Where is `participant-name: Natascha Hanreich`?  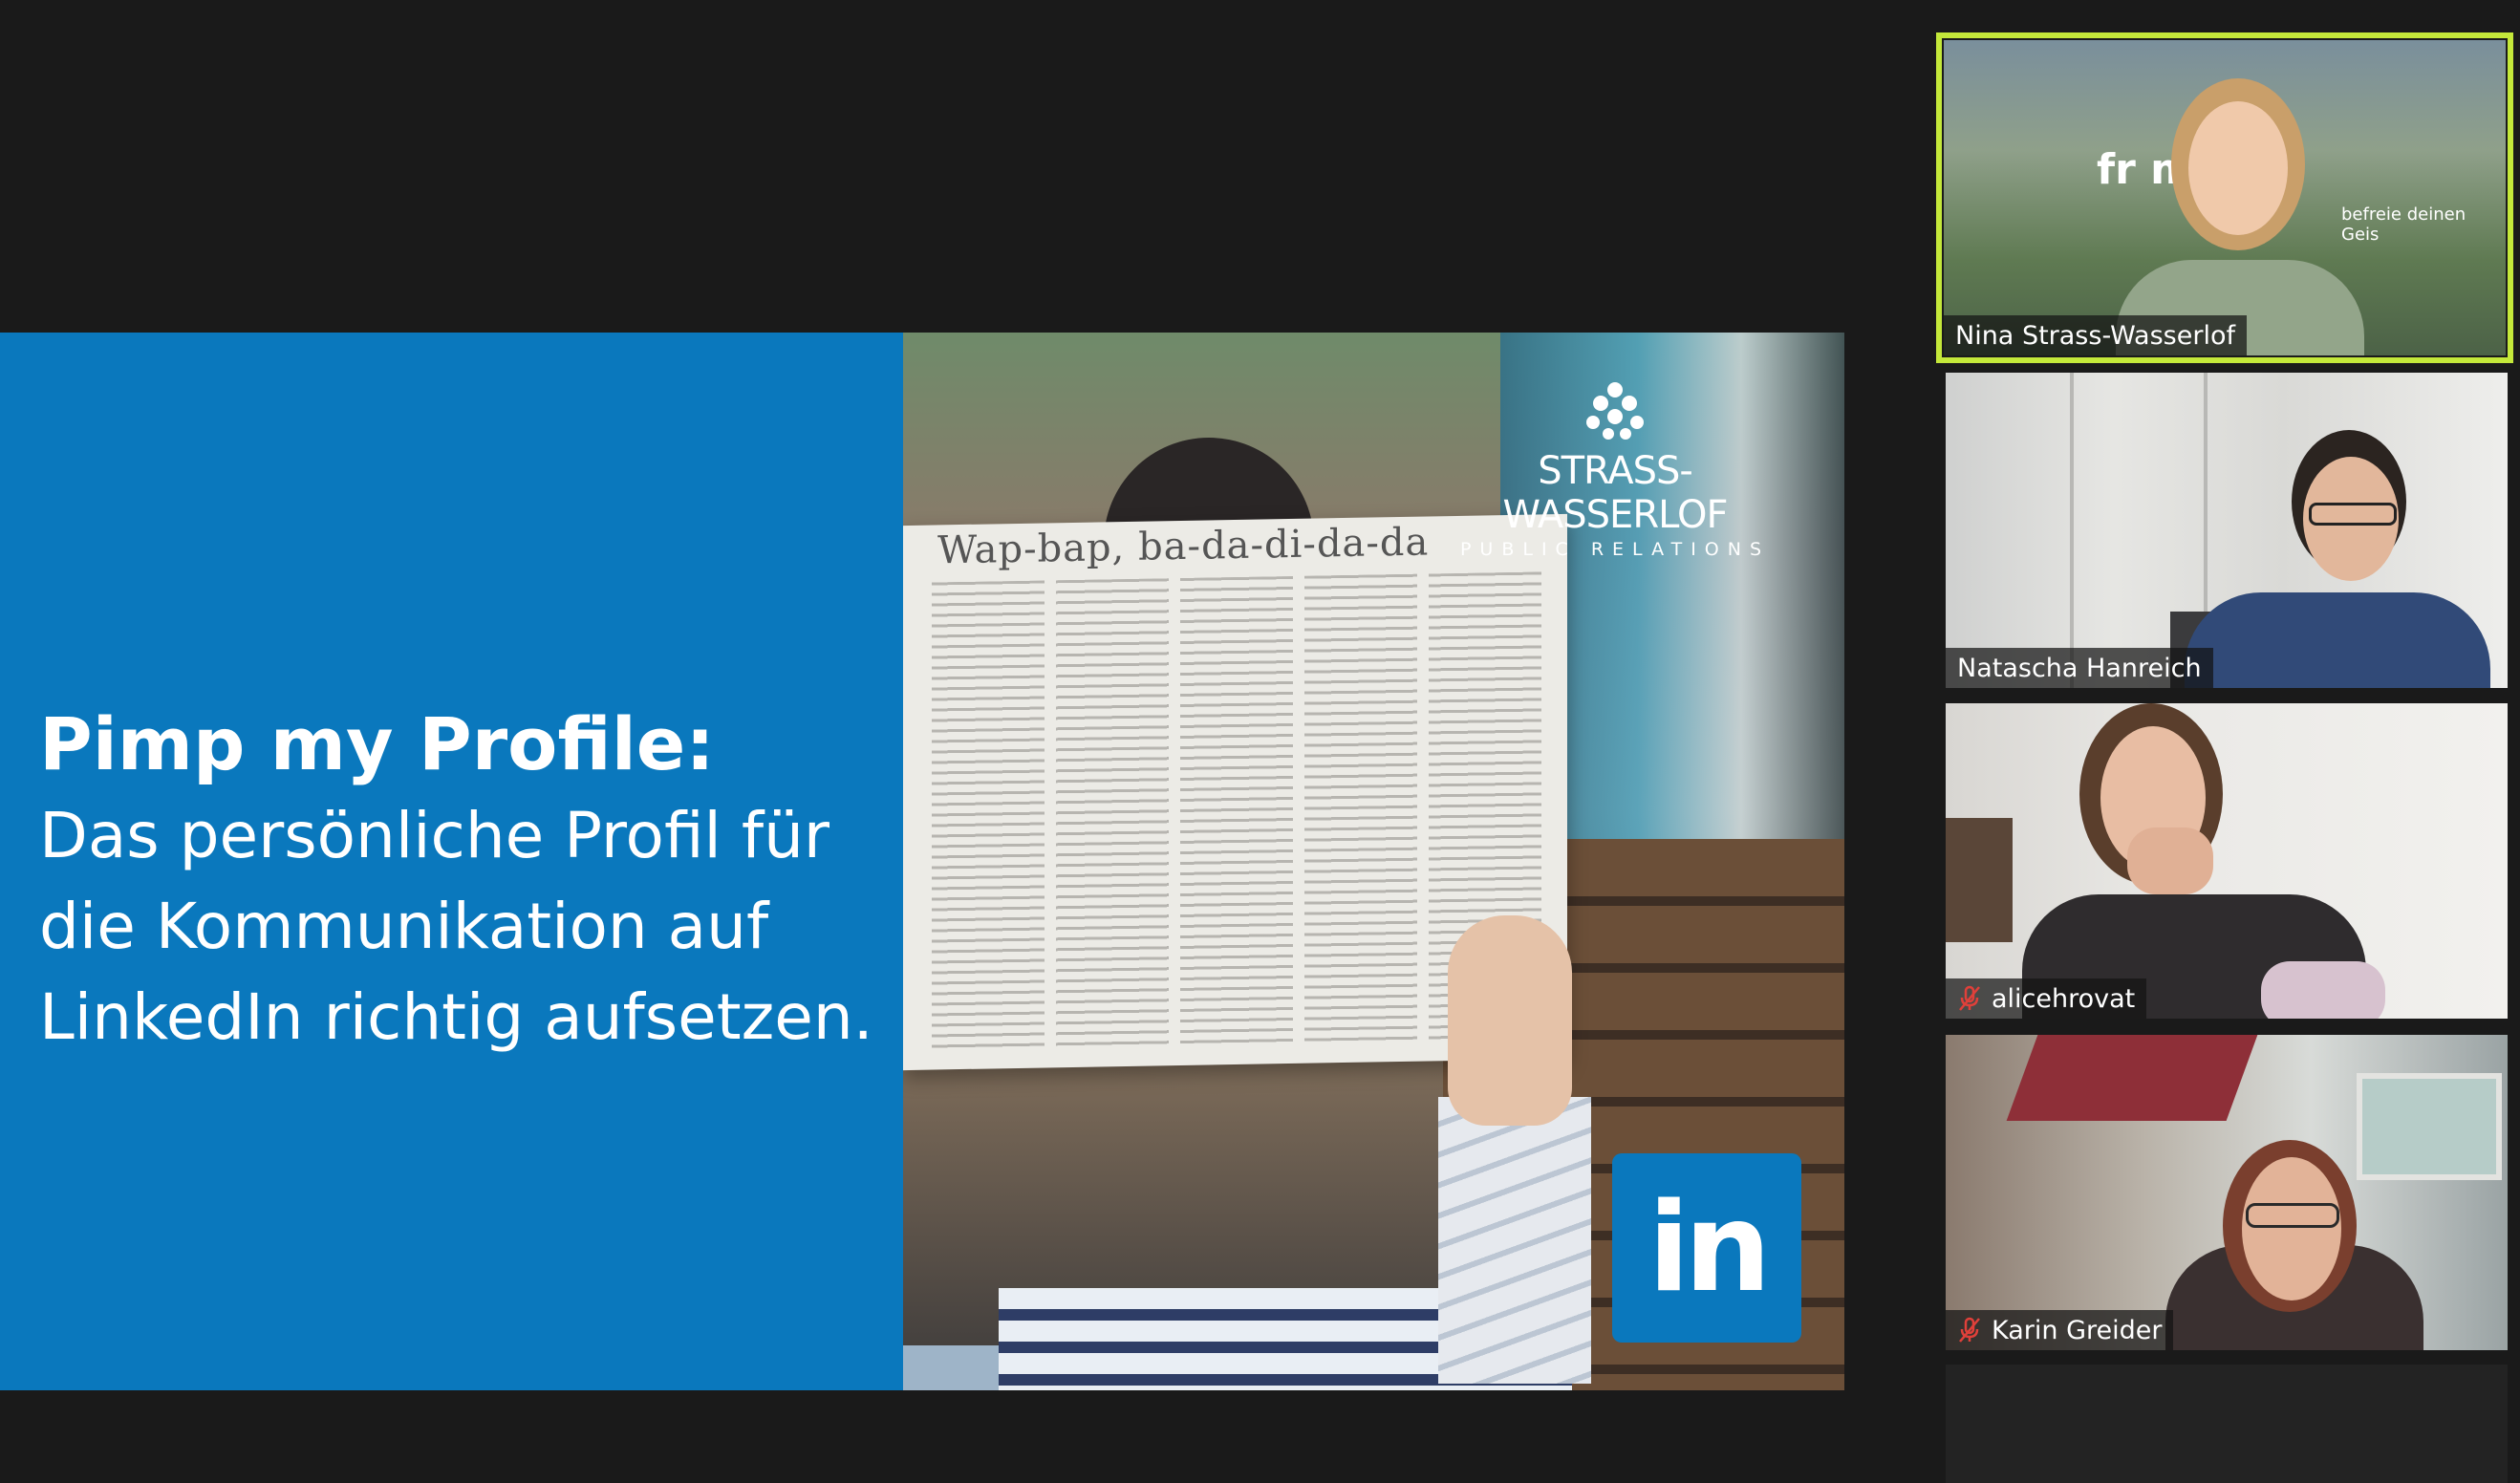
participant-name: Natascha Hanreich is located at coordinates (2079, 668).